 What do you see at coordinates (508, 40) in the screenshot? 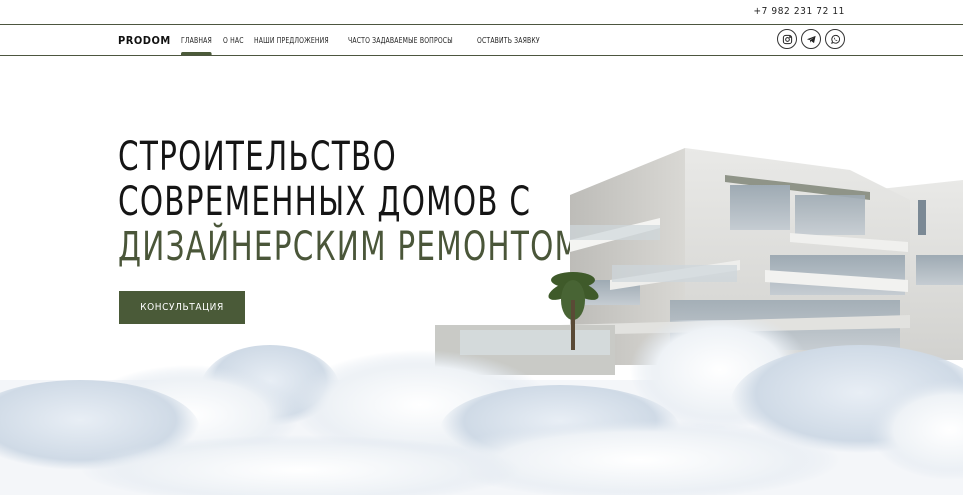
I see `nav-item-request: ОСТАВИТЬ ЗАЯВКУ` at bounding box center [508, 40].